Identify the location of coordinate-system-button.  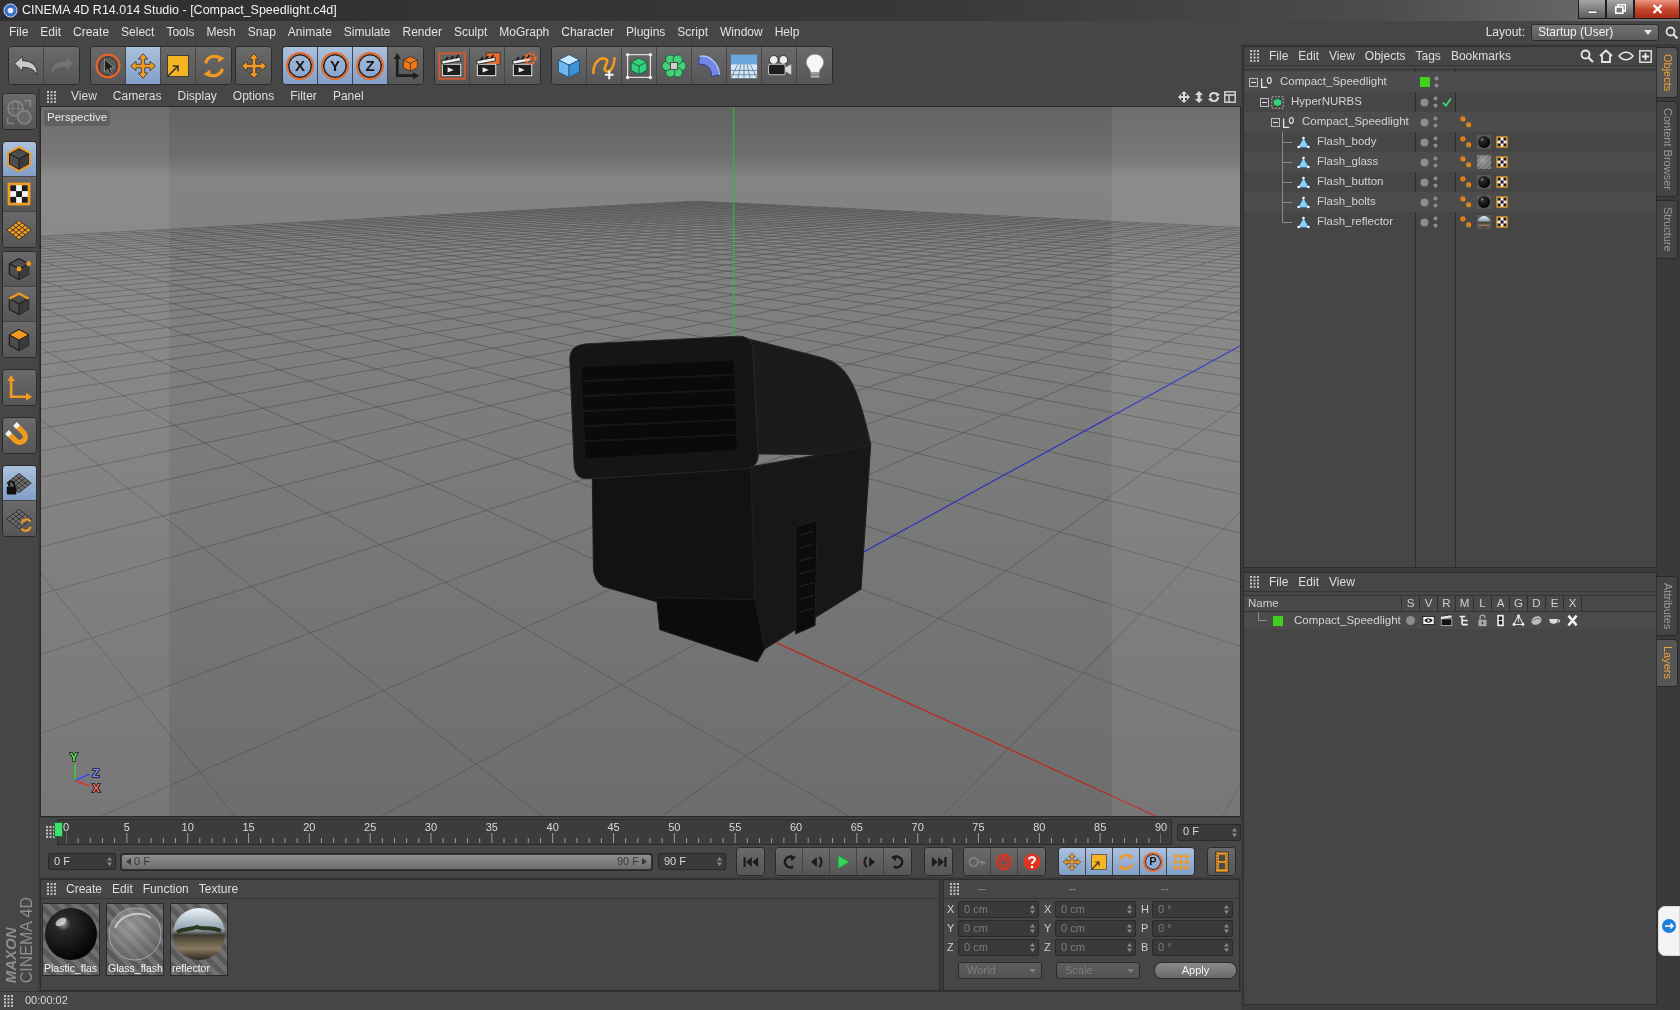
(405, 65).